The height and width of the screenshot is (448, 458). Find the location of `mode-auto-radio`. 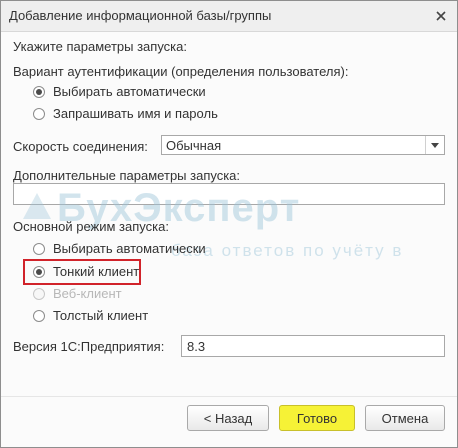

mode-auto-radio is located at coordinates (39, 249).